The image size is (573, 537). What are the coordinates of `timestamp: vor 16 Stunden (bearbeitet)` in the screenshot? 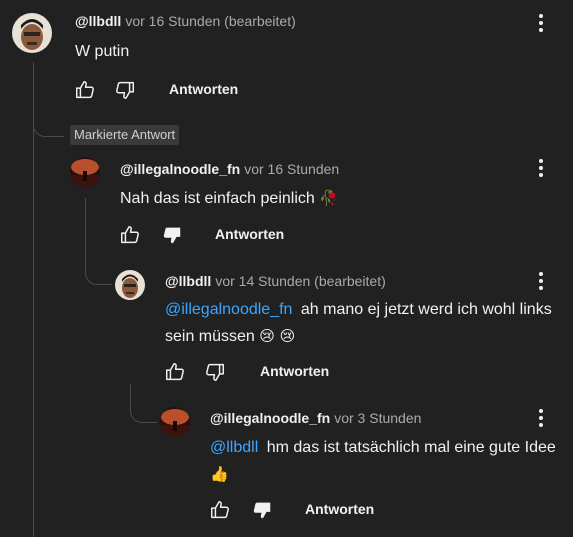 It's located at (210, 21).